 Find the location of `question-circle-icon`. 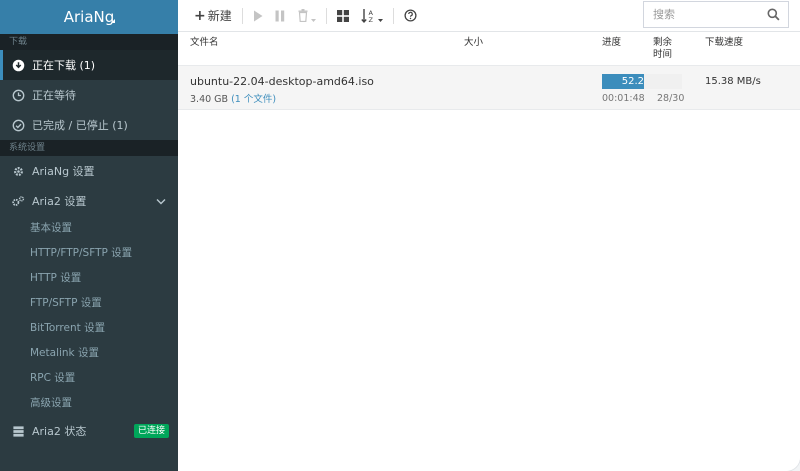

question-circle-icon is located at coordinates (410, 15).